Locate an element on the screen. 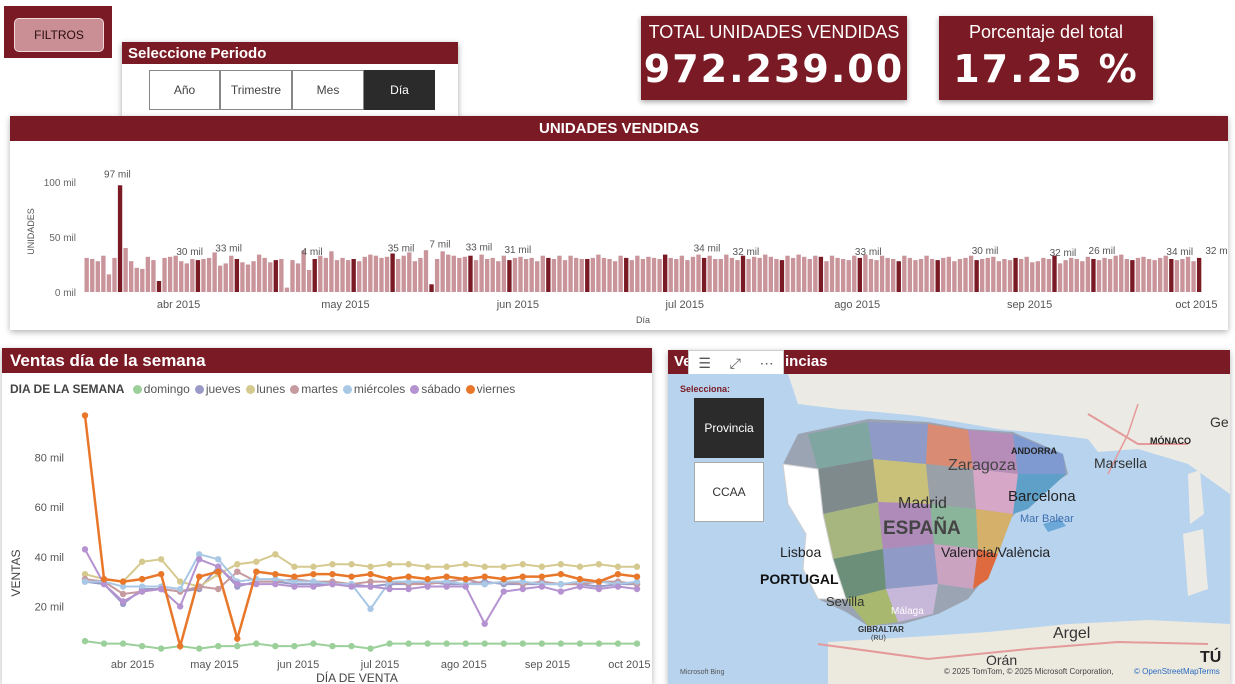 This screenshot has width=1235, height=684. period-option-day: Día is located at coordinates (399, 90).